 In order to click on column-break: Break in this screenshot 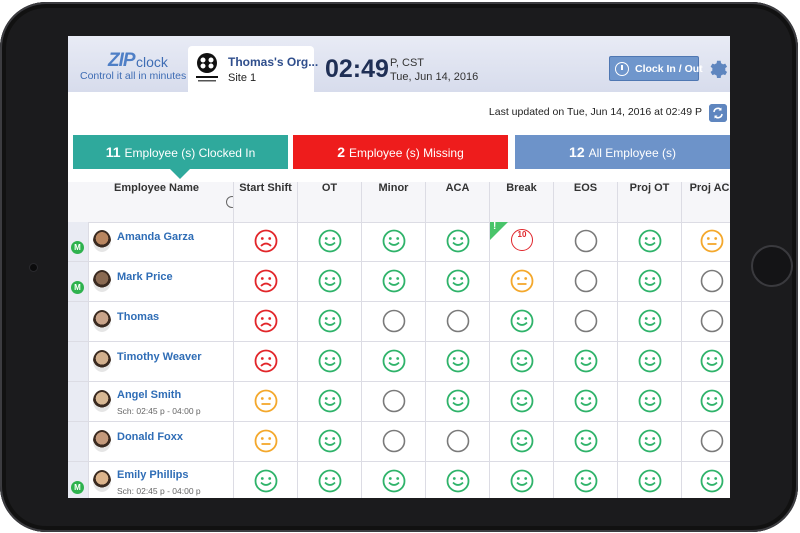, I will do `click(521, 202)`.